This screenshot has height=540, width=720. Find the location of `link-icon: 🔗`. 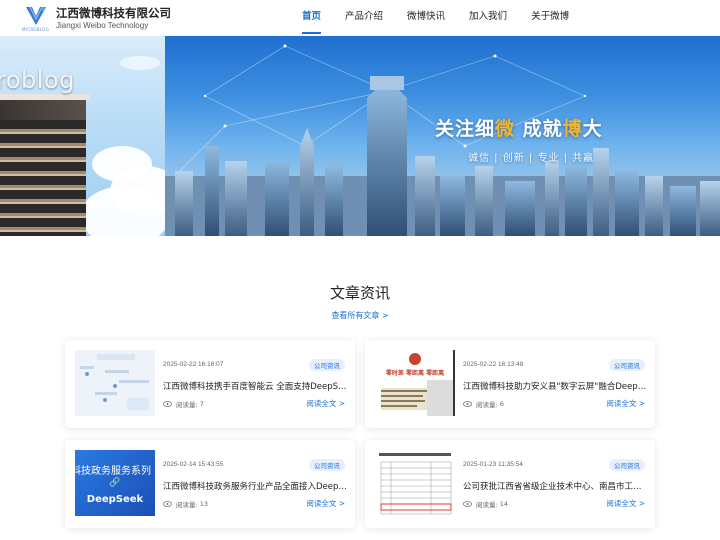

link-icon: 🔗 is located at coordinates (115, 483).